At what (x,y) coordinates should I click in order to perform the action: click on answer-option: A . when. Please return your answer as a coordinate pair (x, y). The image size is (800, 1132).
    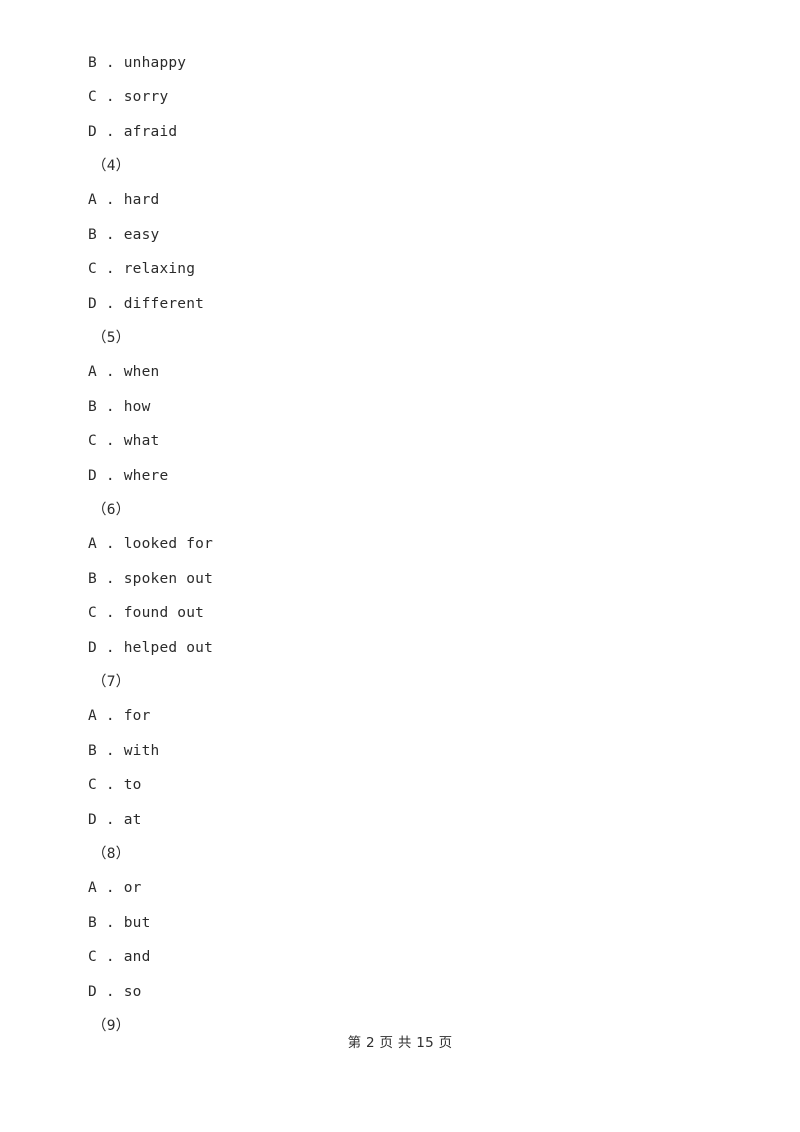
    Looking at the image, I should click on (124, 372).